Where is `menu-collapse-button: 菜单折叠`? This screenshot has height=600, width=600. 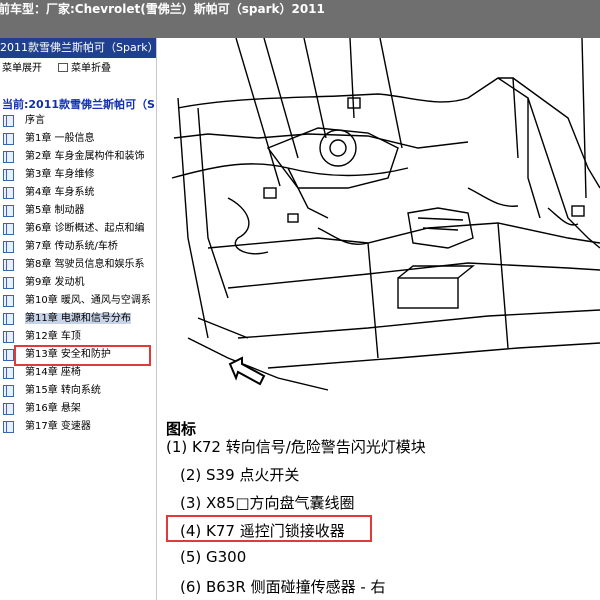
menu-collapse-button: 菜单折叠 is located at coordinates (84, 69).